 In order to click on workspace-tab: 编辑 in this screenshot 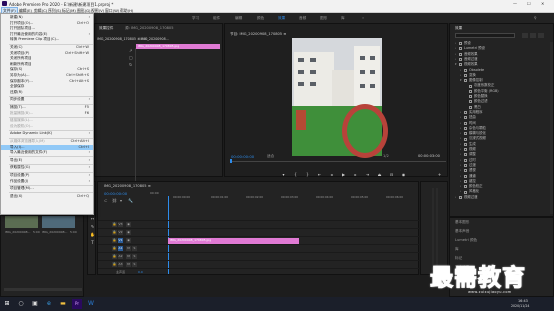, I will do `click(238, 18)`.